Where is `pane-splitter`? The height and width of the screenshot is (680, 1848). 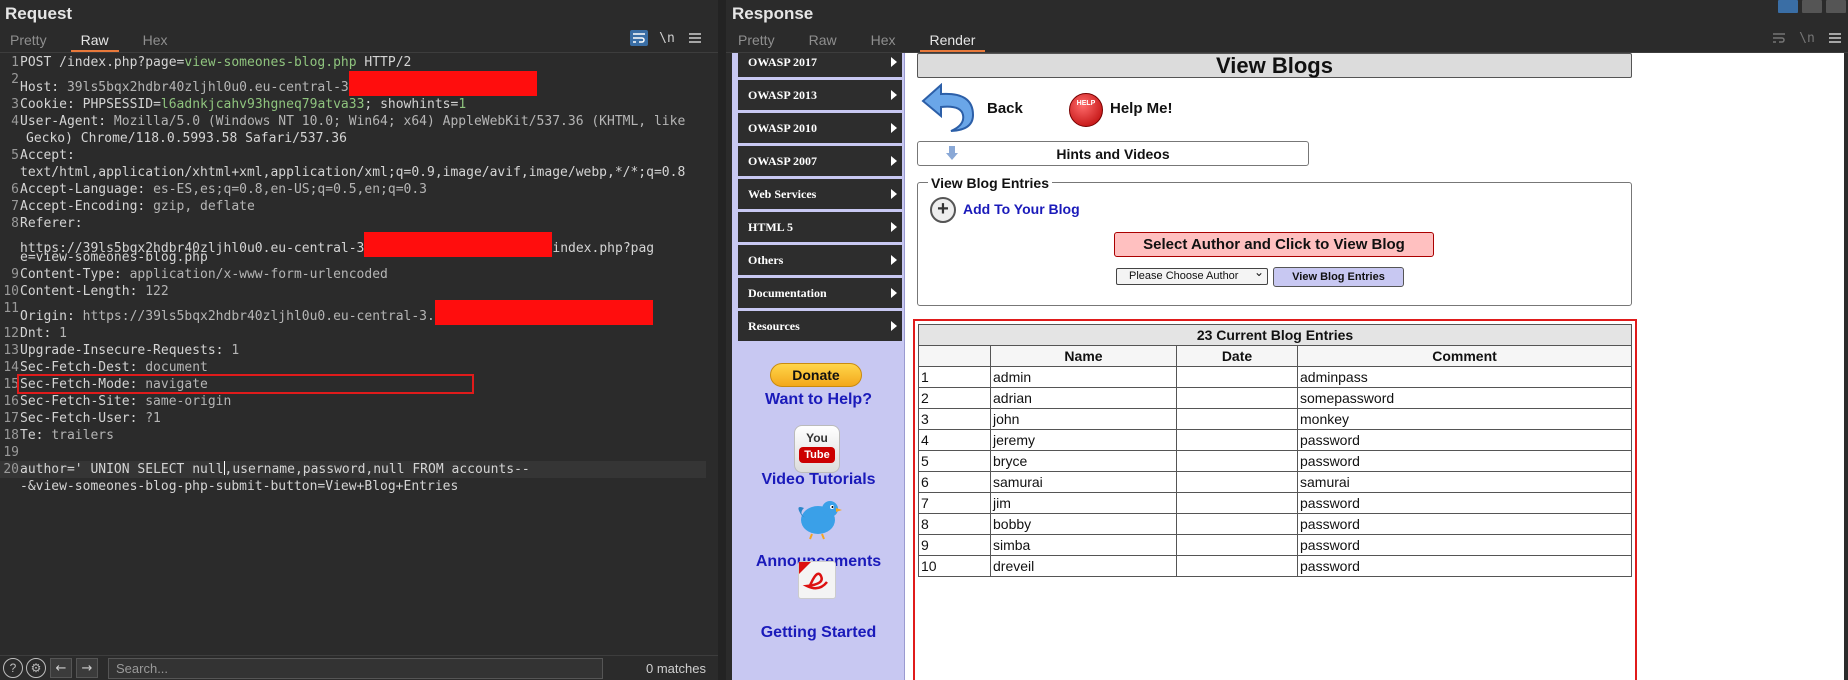
pane-splitter is located at coordinates (722, 340).